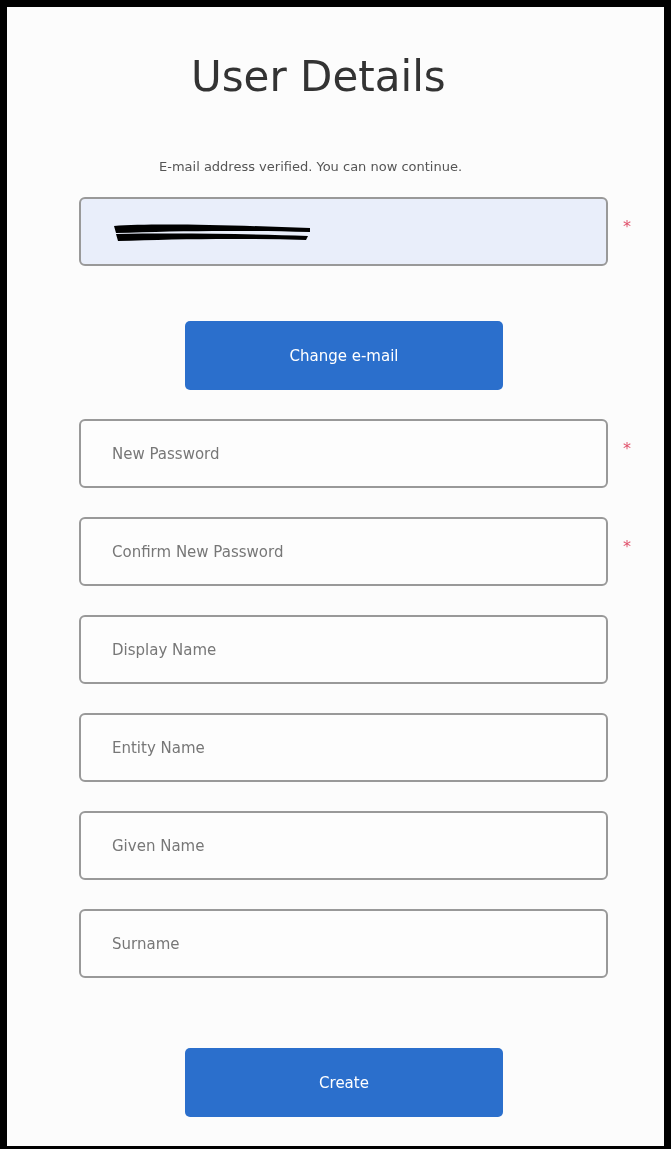 The width and height of the screenshot is (671, 1149). Describe the element at coordinates (343, 943) in the screenshot. I see `text-field: Surname` at that location.